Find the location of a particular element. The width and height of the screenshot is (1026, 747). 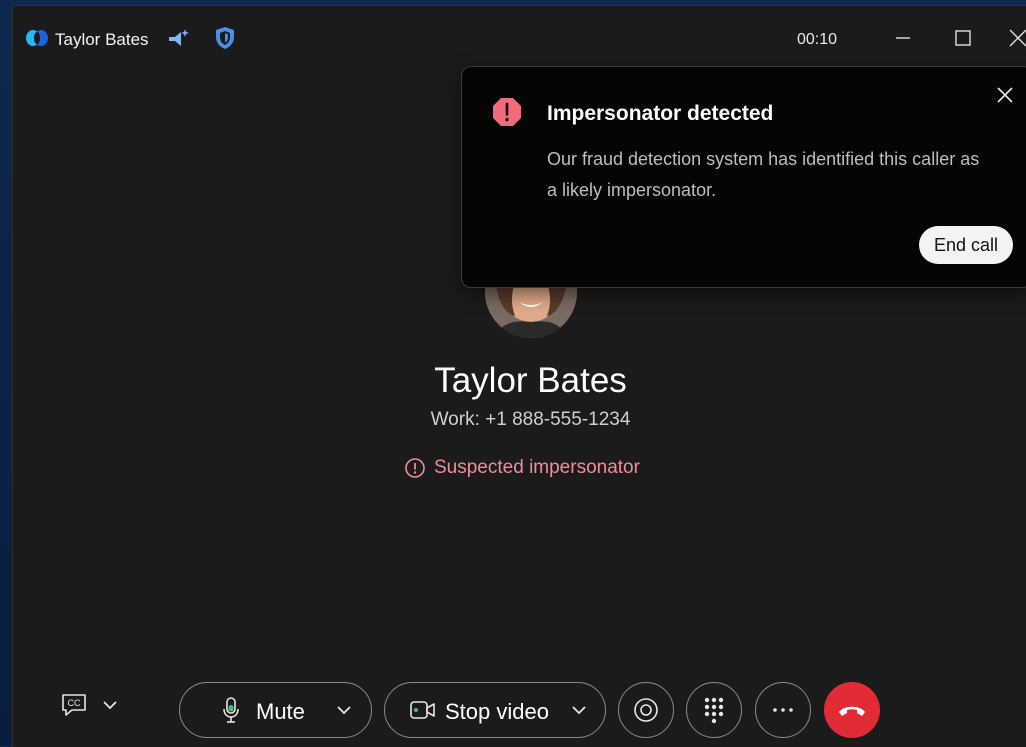

record-button is located at coordinates (646, 710).